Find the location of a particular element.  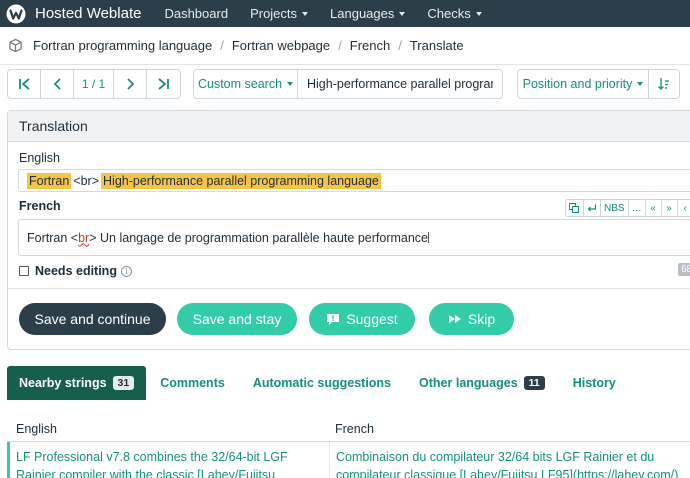

tab-history-label: History is located at coordinates (594, 382).